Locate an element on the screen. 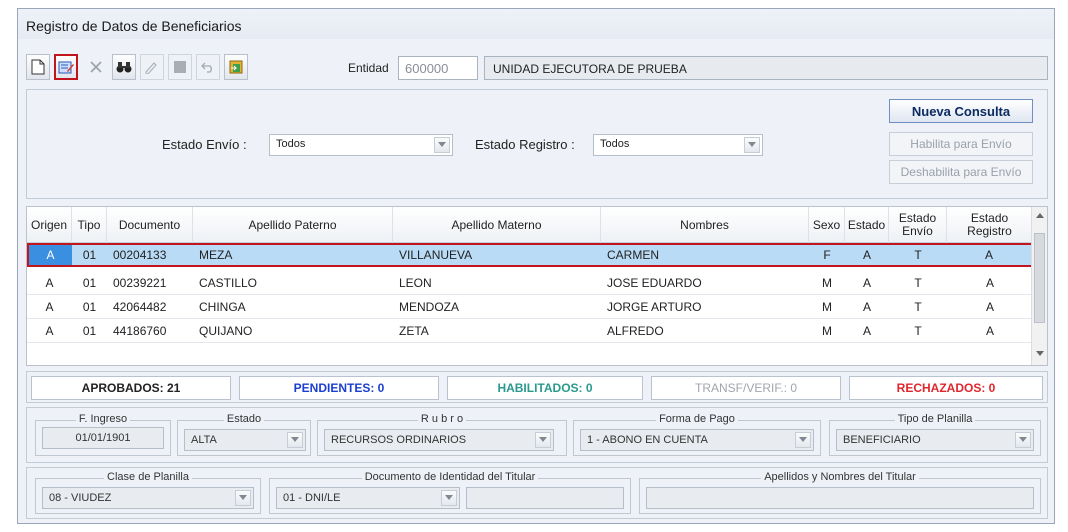  estado-value: ALTA is located at coordinates (204, 440).